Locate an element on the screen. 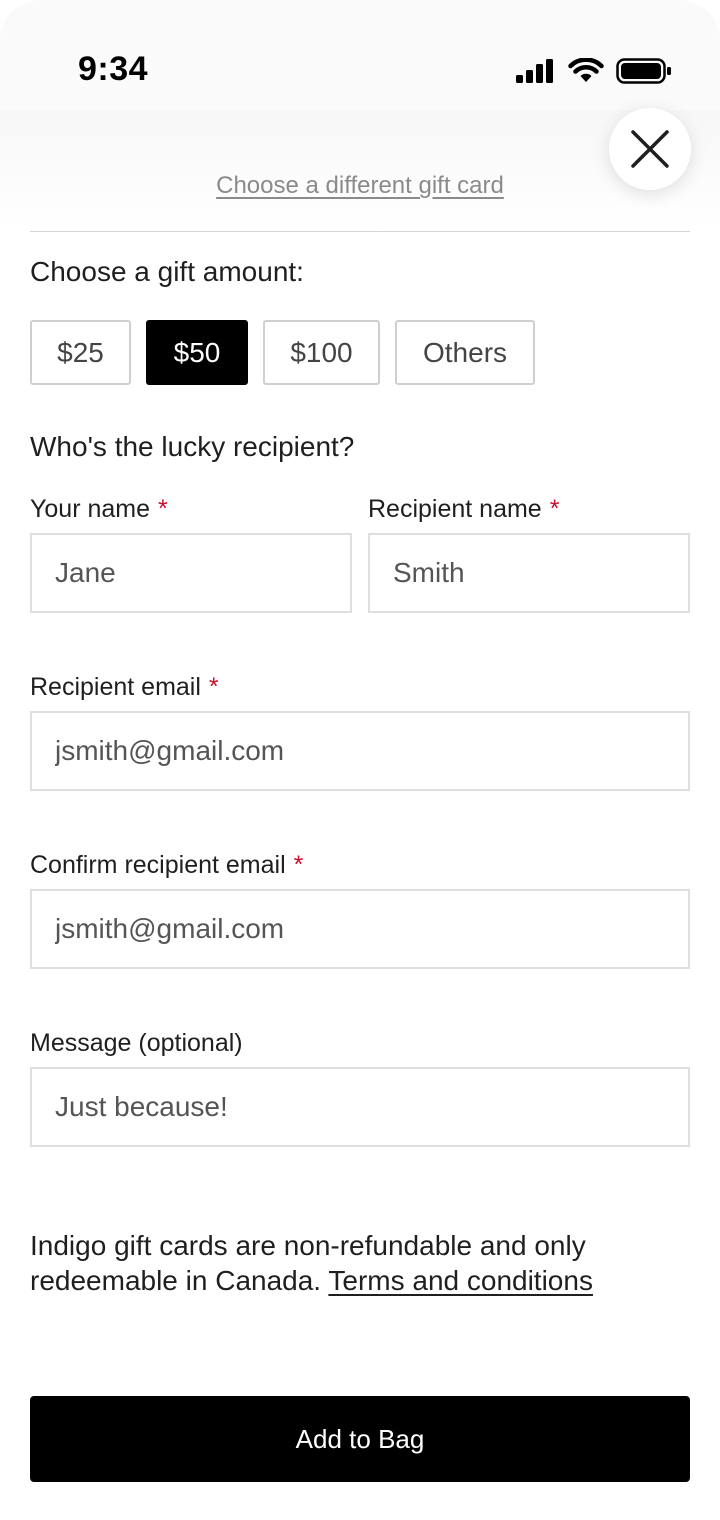 The image size is (720, 1520). amount-option-others: Others is located at coordinates (465, 352).